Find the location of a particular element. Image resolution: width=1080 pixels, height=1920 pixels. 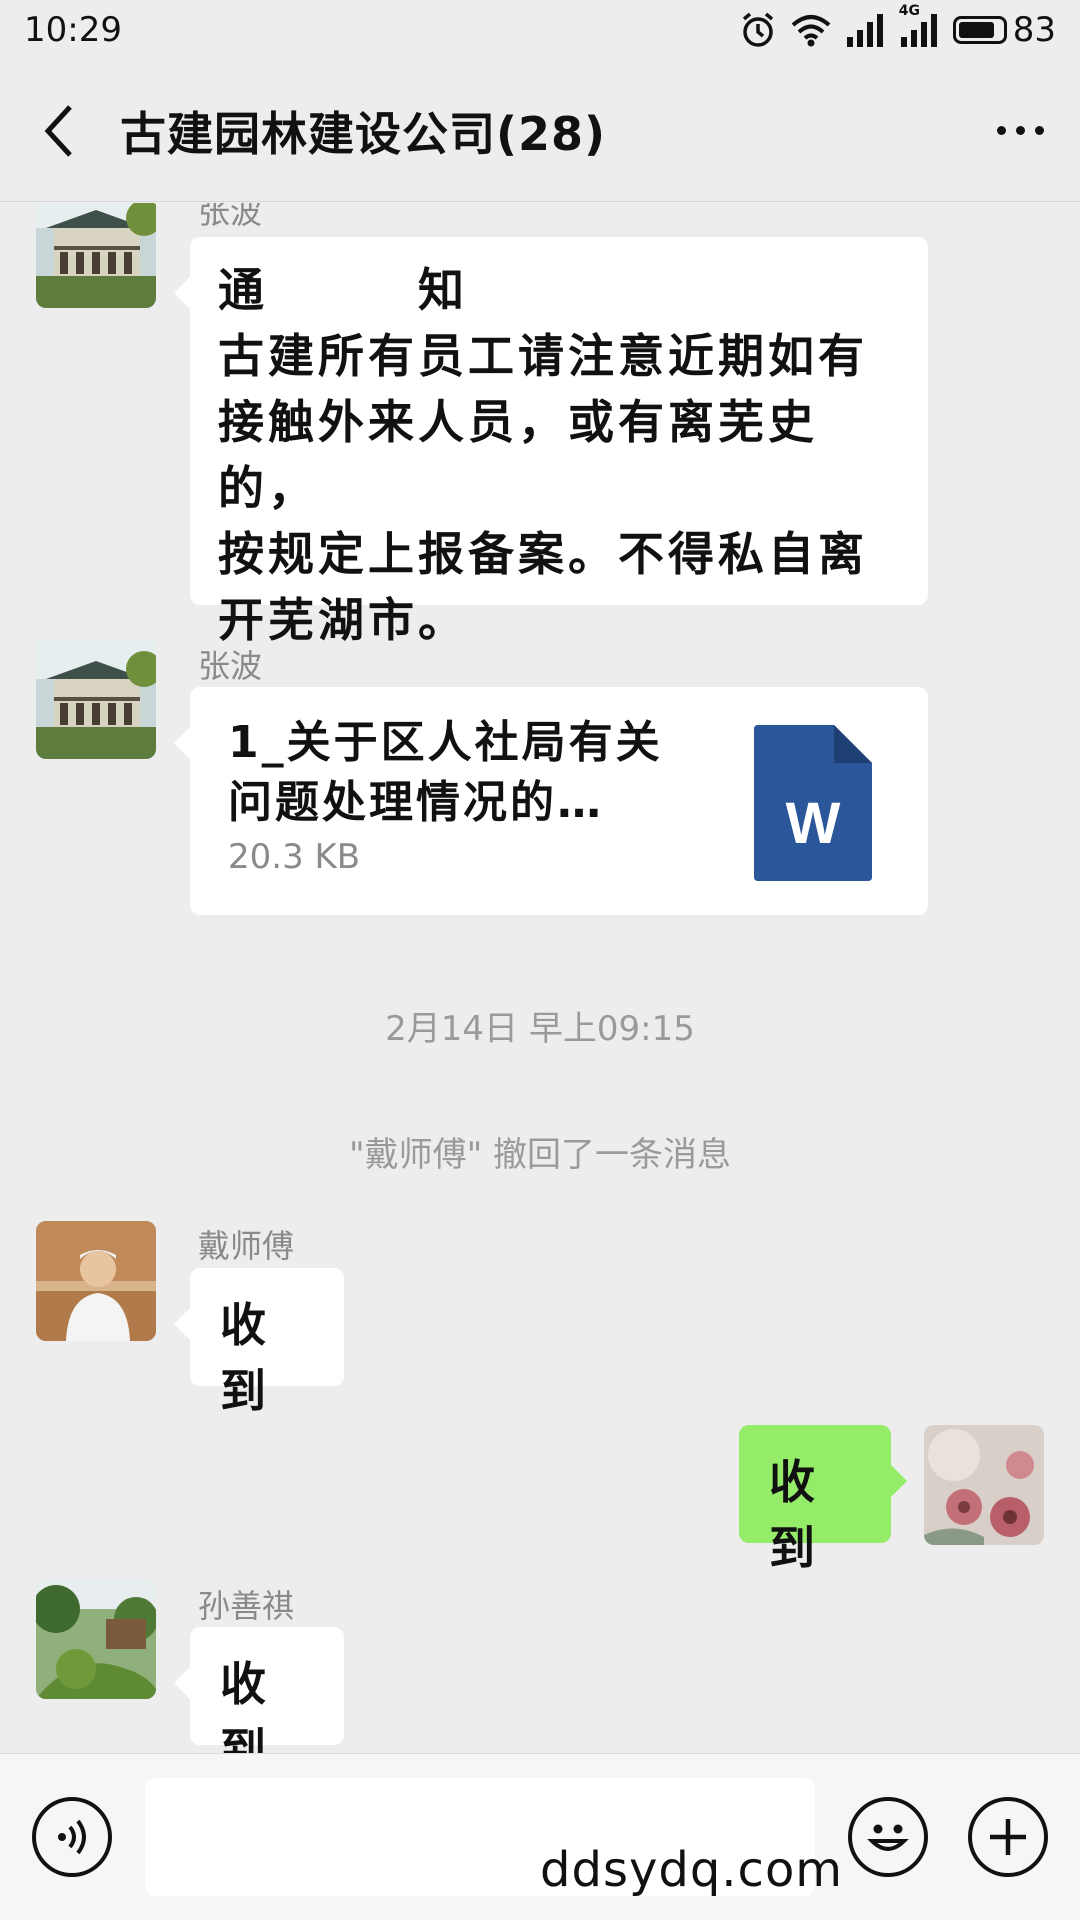

voice-icon is located at coordinates (72, 1837).